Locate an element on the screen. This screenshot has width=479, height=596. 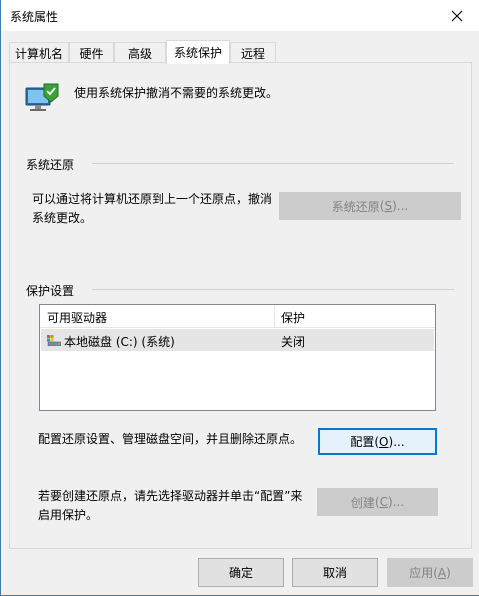
button-label: 确定 is located at coordinates (240, 573).